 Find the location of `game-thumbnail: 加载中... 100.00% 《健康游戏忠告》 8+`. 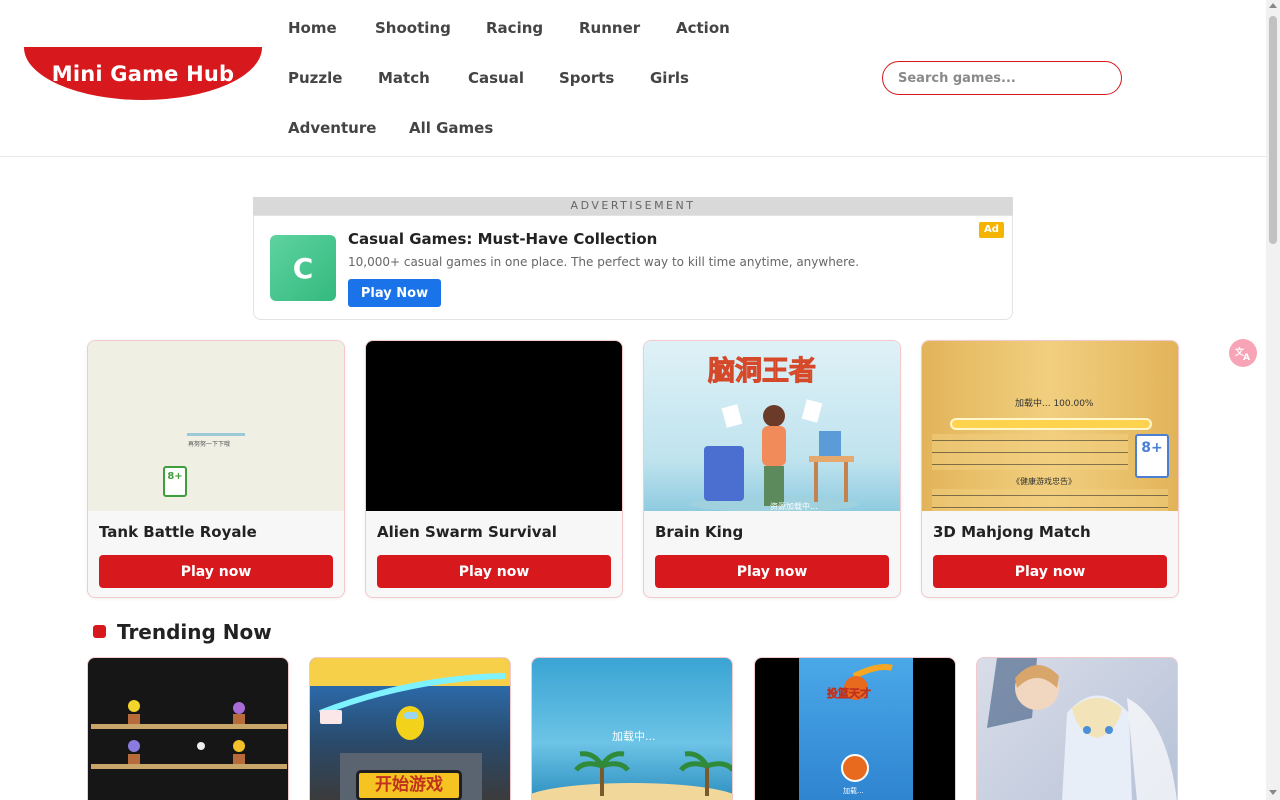

game-thumbnail: 加载中... 100.00% 《健康游戏忠告》 8+ is located at coordinates (1050, 426).